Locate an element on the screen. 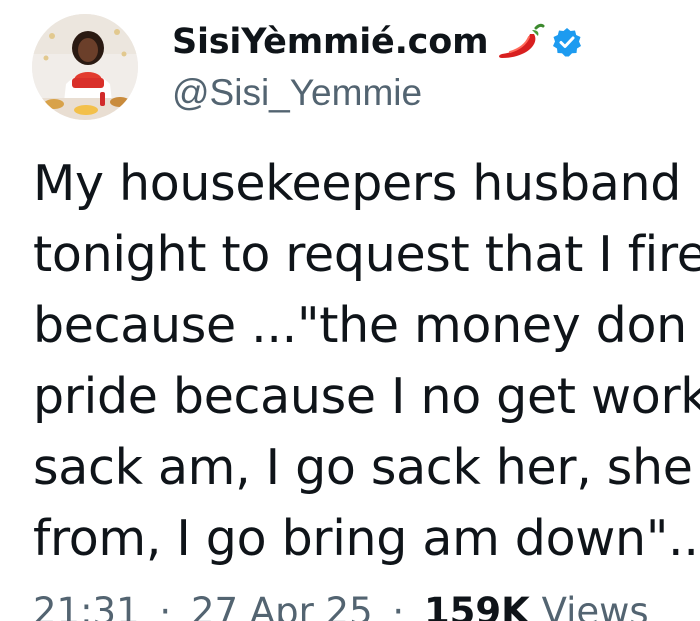  avatar-photo is located at coordinates (85, 67).